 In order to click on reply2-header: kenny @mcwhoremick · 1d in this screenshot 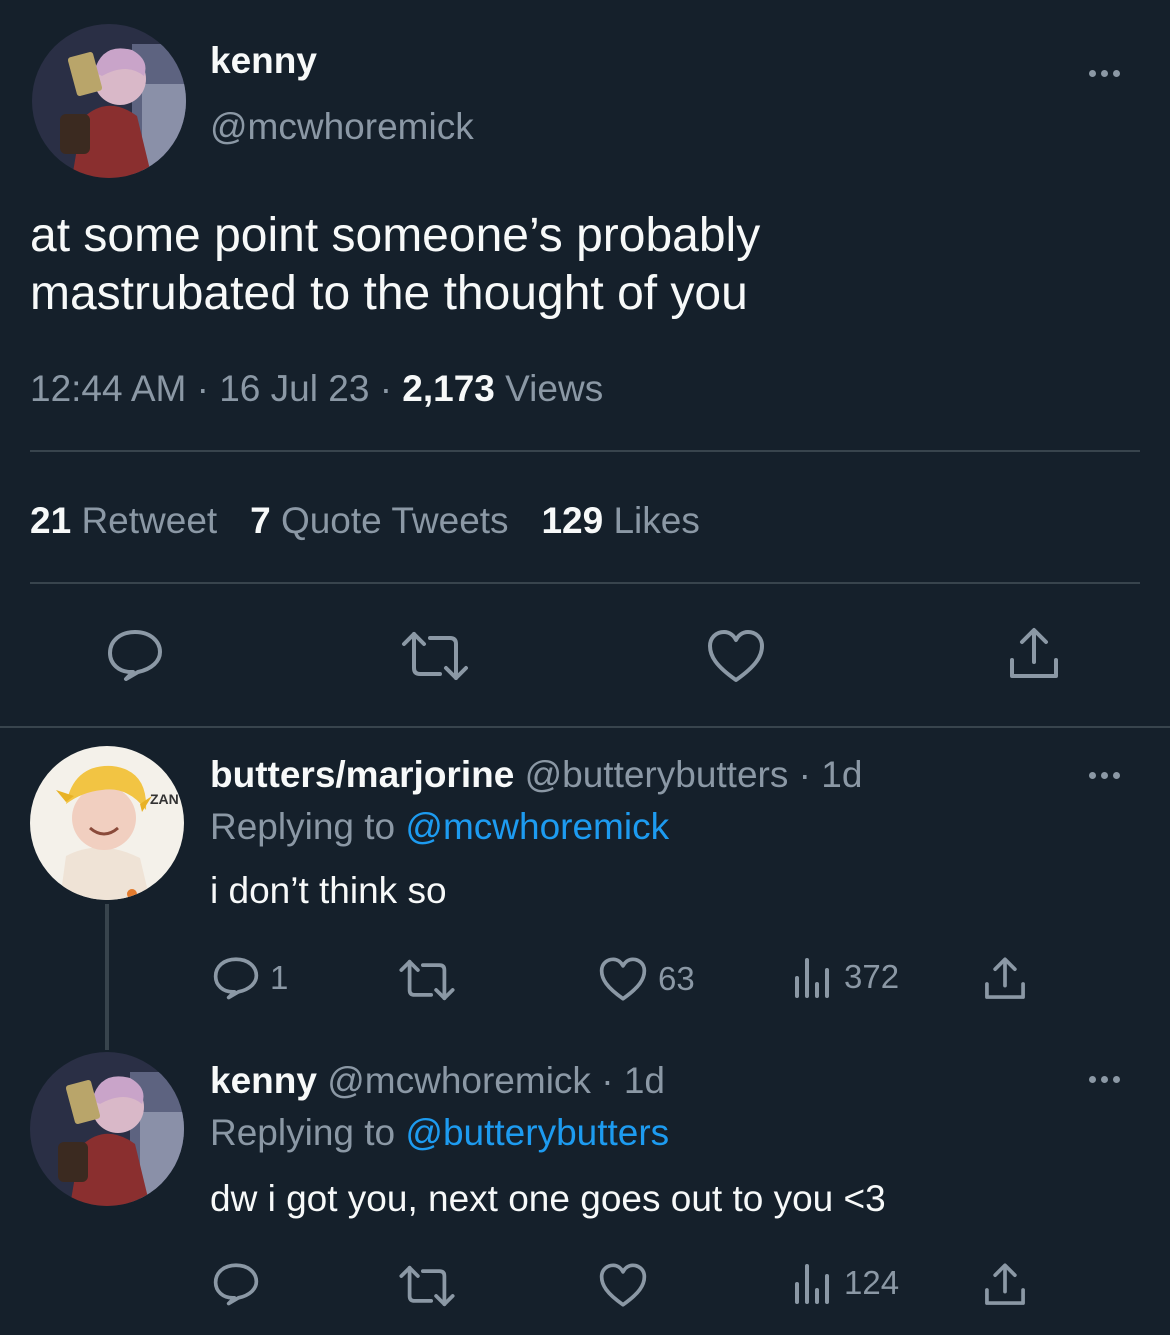, I will do `click(437, 1081)`.